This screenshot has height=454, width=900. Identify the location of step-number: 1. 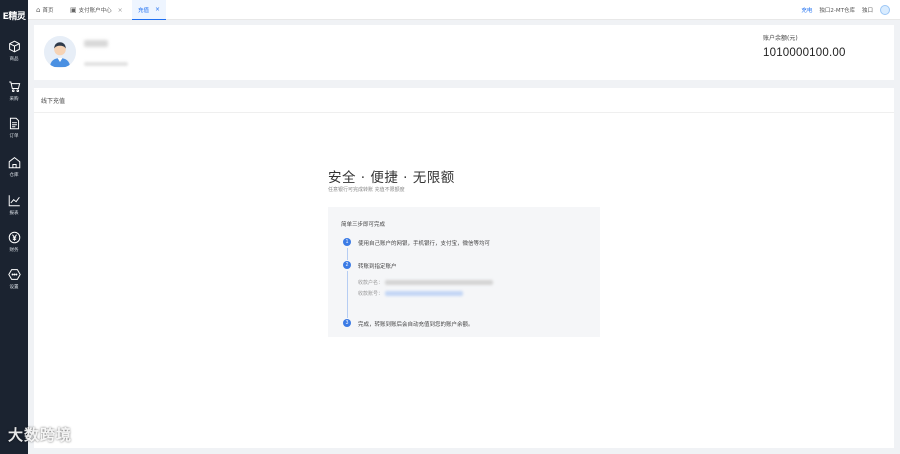
(347, 242).